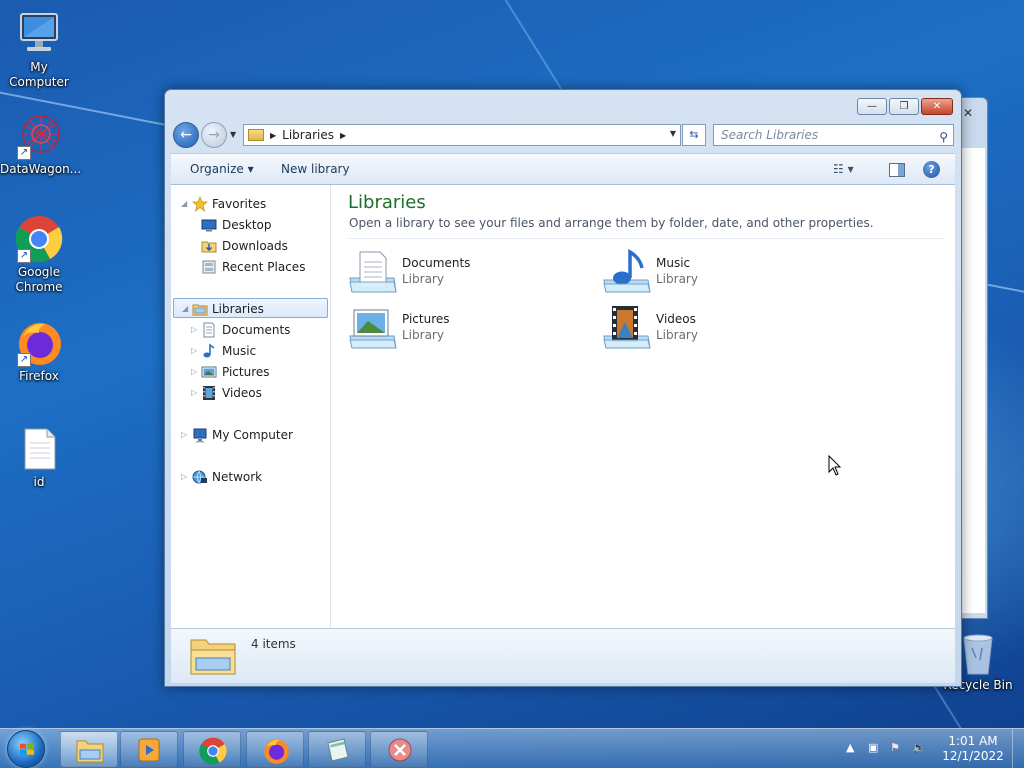 The image size is (1024, 768). What do you see at coordinates (39, 34) in the screenshot?
I see `computer-icon` at bounding box center [39, 34].